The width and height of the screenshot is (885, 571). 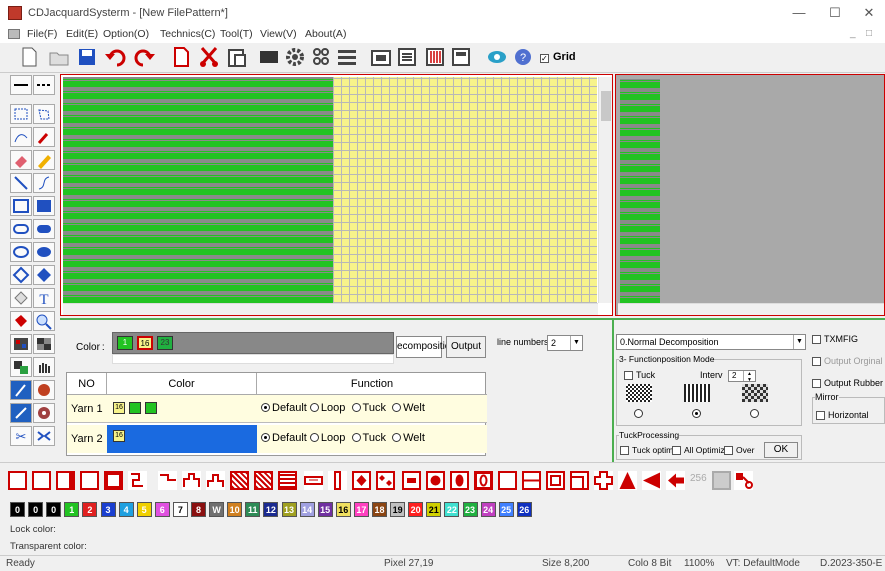 I want to click on output-button: Output, so click(x=466, y=347).